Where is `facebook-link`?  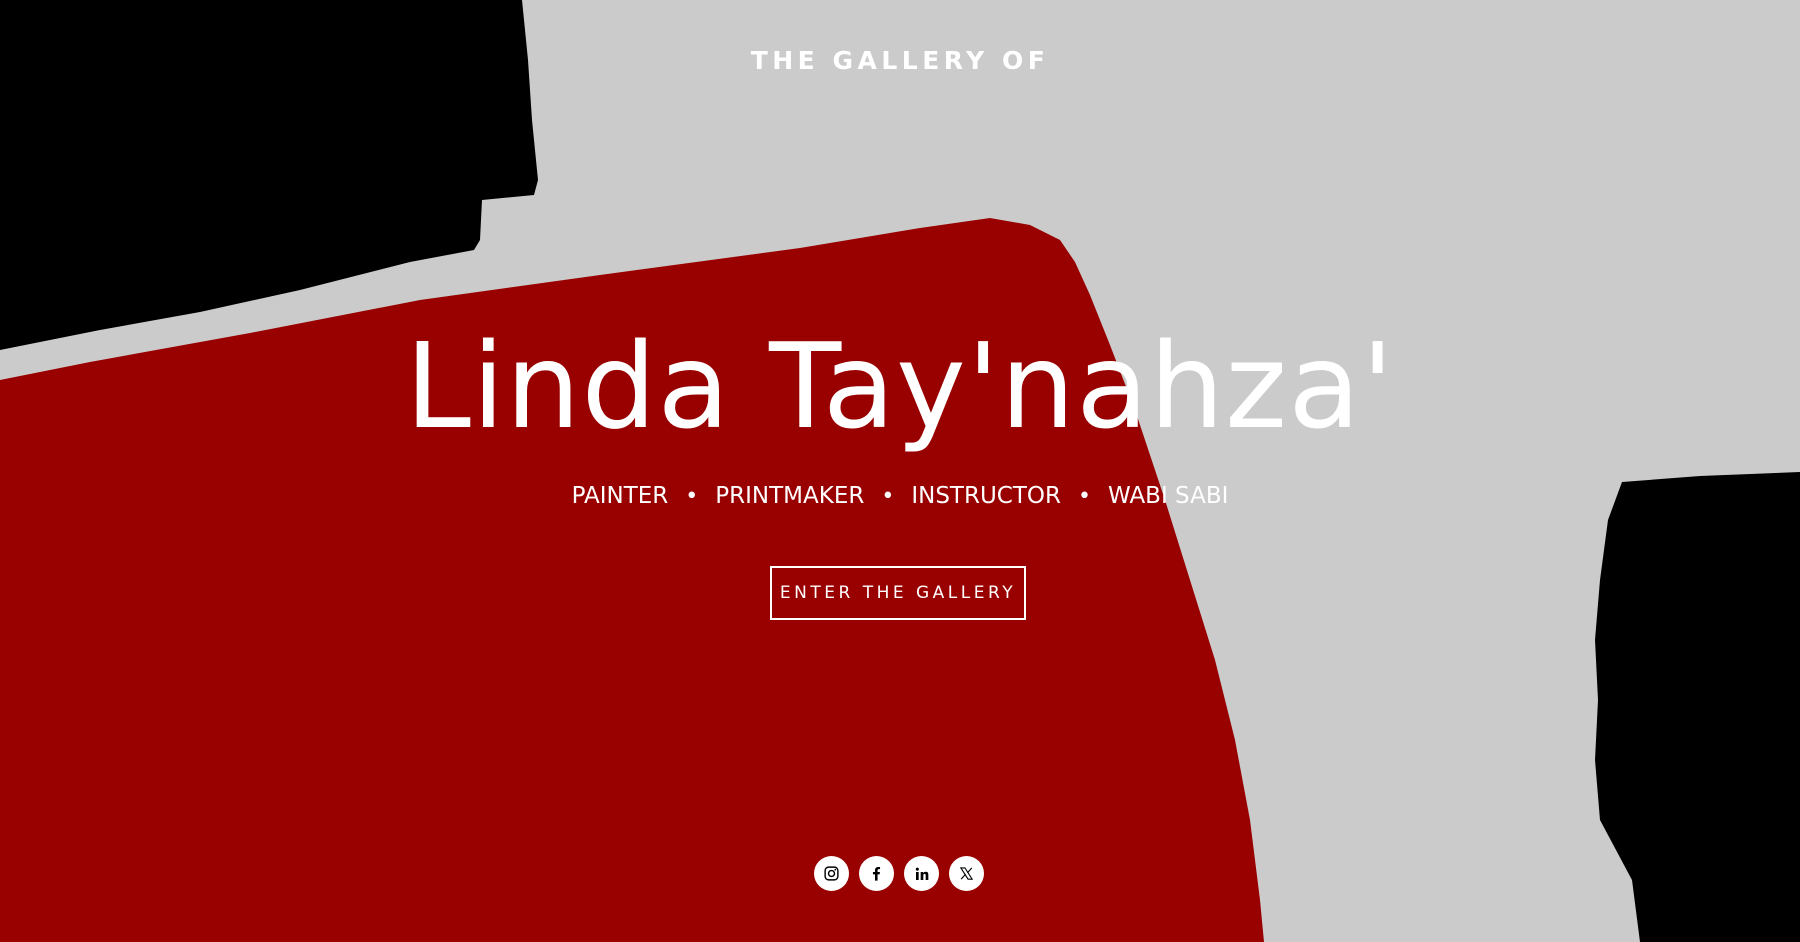
facebook-link is located at coordinates (876, 873).